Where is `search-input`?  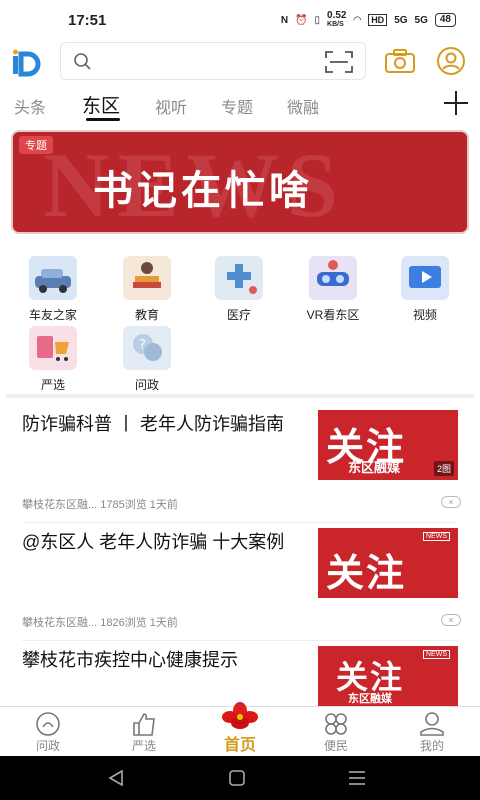 search-input is located at coordinates (213, 61).